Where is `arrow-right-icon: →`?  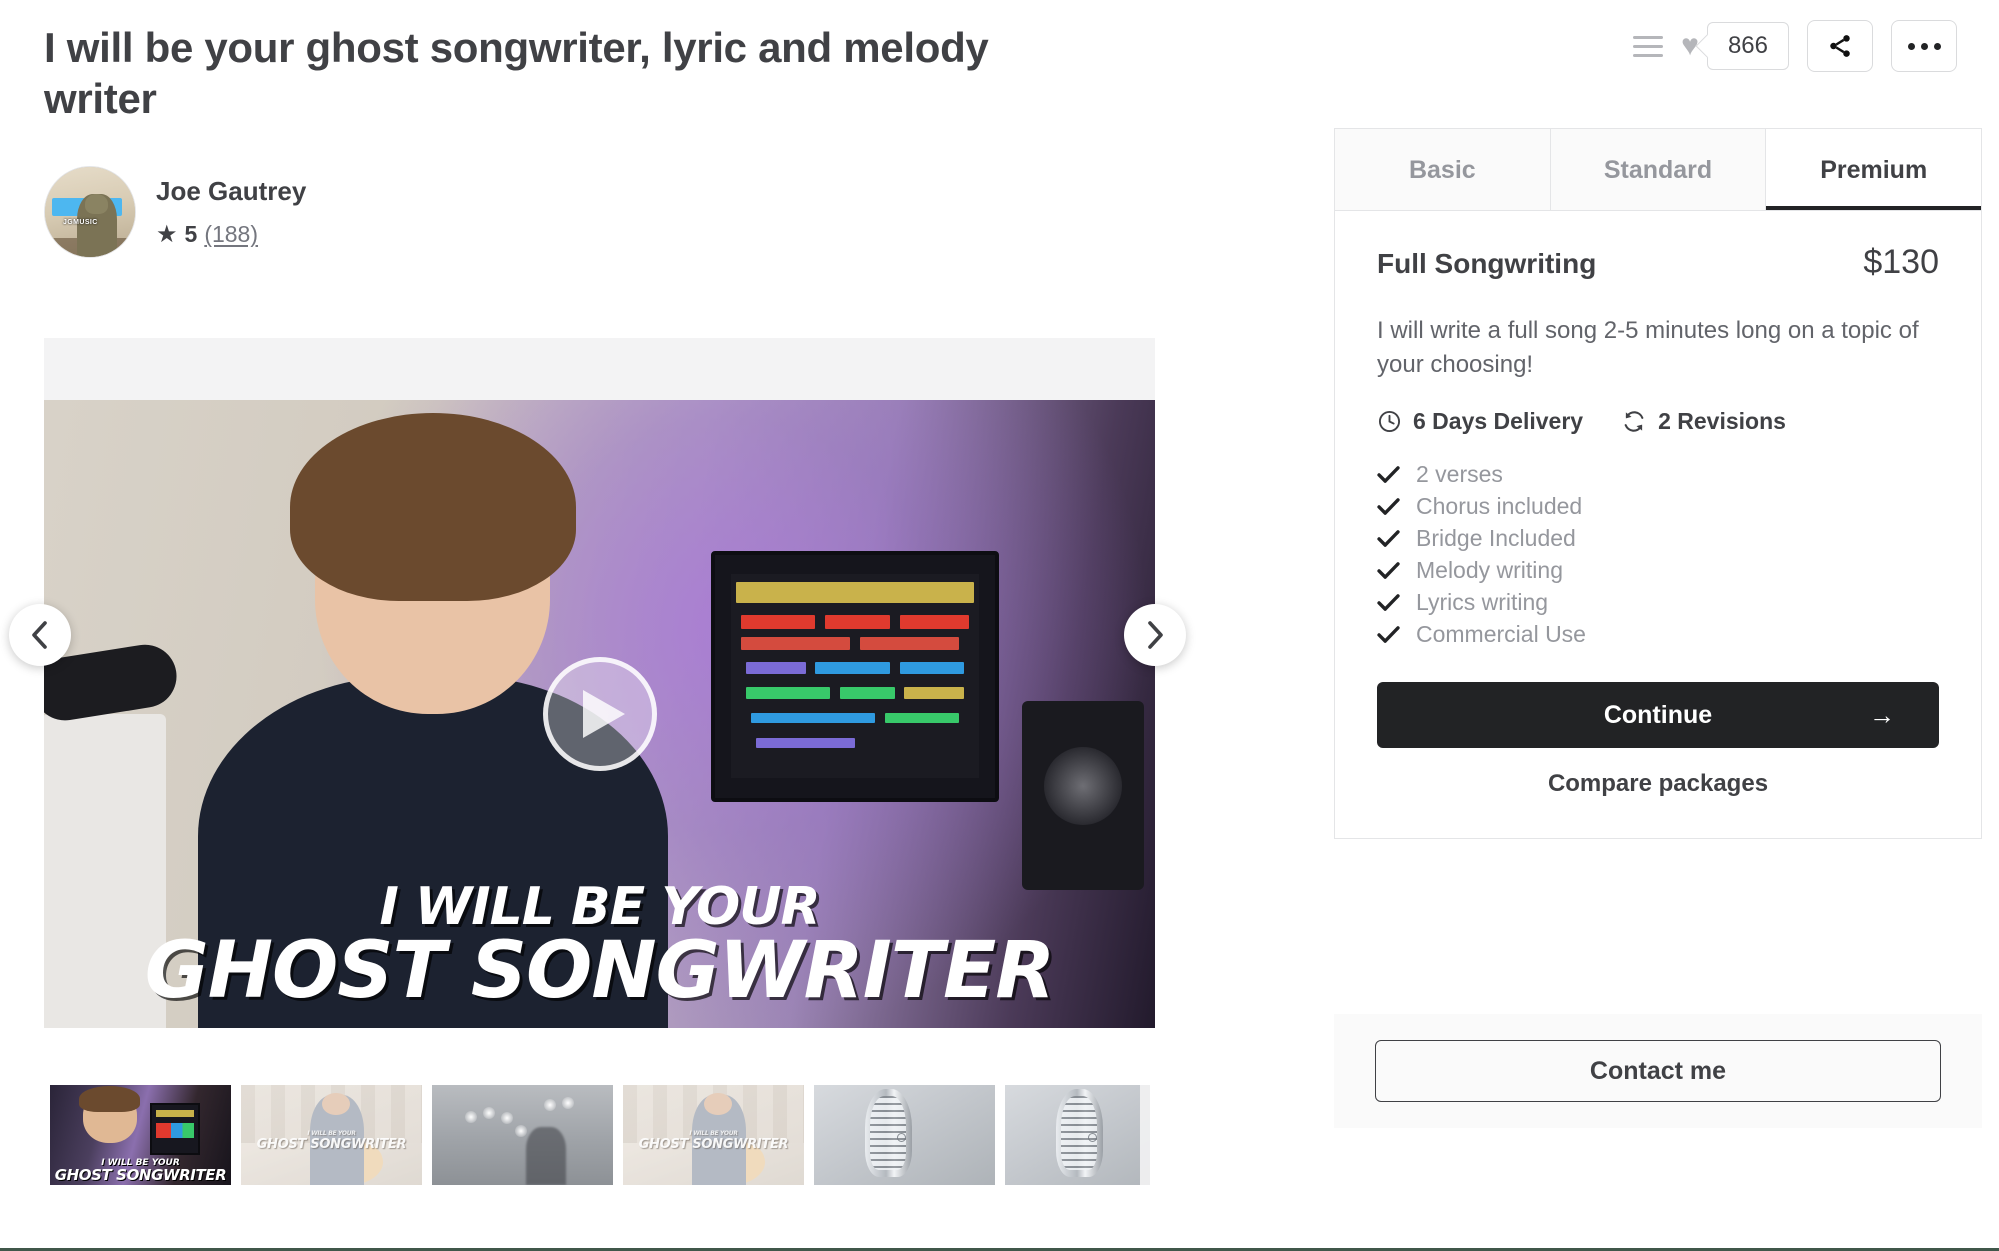 arrow-right-icon: → is located at coordinates (1882, 714).